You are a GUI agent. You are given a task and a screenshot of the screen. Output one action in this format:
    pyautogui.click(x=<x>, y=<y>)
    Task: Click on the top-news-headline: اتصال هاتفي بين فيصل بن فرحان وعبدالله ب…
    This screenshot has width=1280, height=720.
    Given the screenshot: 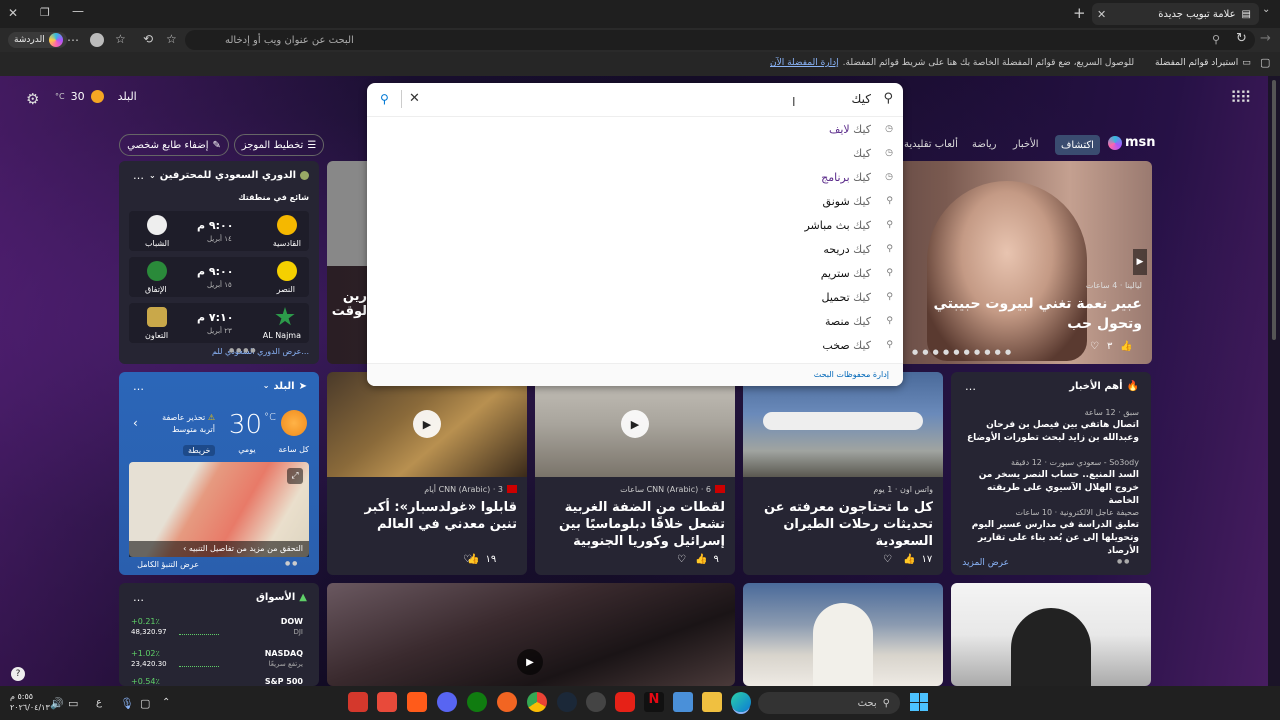 What is the action you would take?
    pyautogui.click(x=1049, y=432)
    